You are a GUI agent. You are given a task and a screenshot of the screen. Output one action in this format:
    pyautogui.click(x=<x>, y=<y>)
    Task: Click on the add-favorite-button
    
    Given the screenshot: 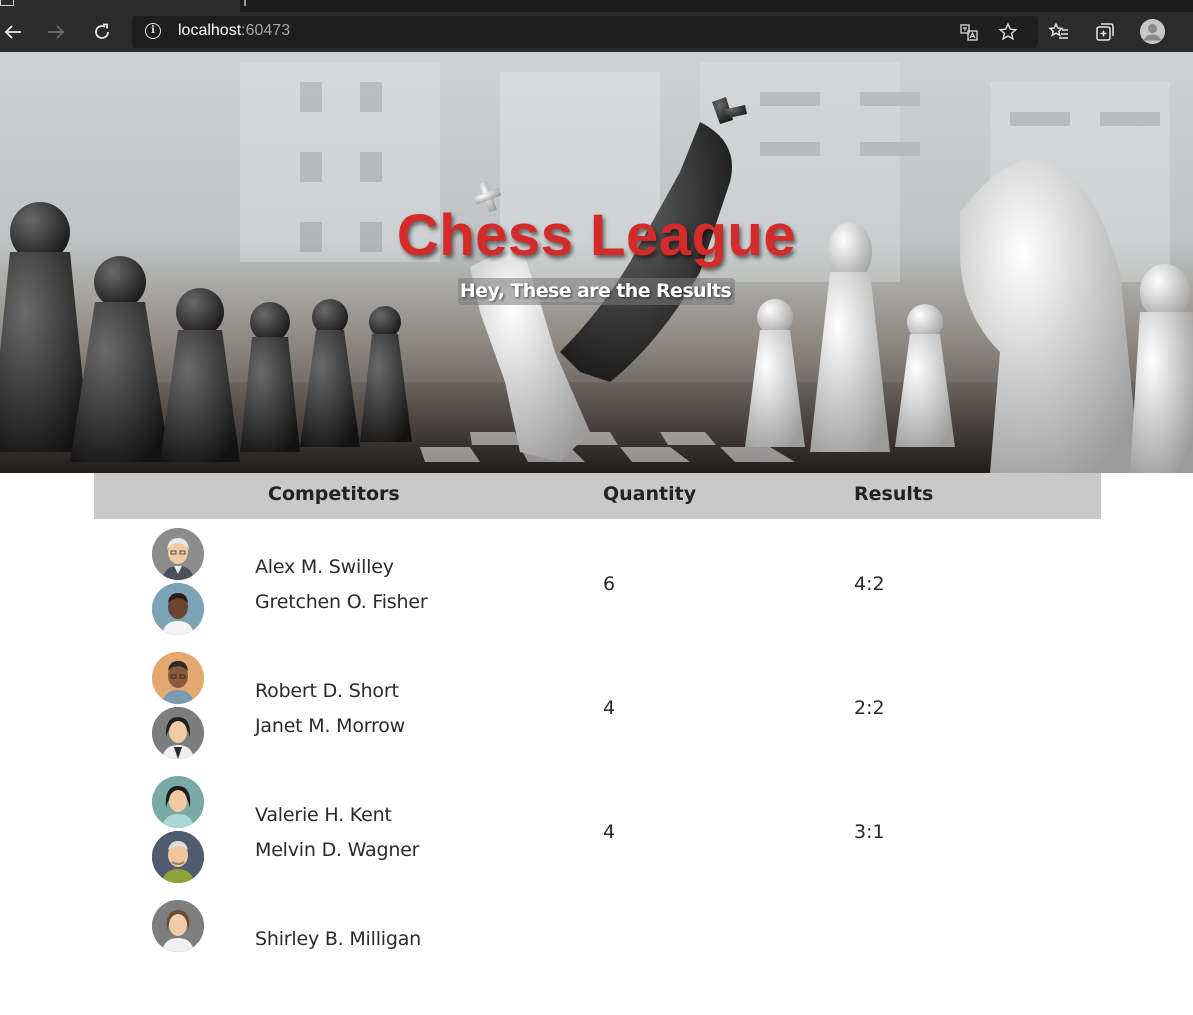 What is the action you would take?
    pyautogui.click(x=1008, y=32)
    